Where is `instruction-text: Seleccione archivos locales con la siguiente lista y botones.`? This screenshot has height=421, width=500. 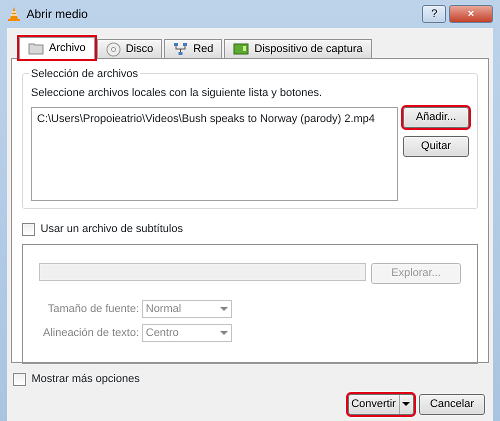 instruction-text: Seleccione archivos locales con la siguiente lista y botones. is located at coordinates (177, 93).